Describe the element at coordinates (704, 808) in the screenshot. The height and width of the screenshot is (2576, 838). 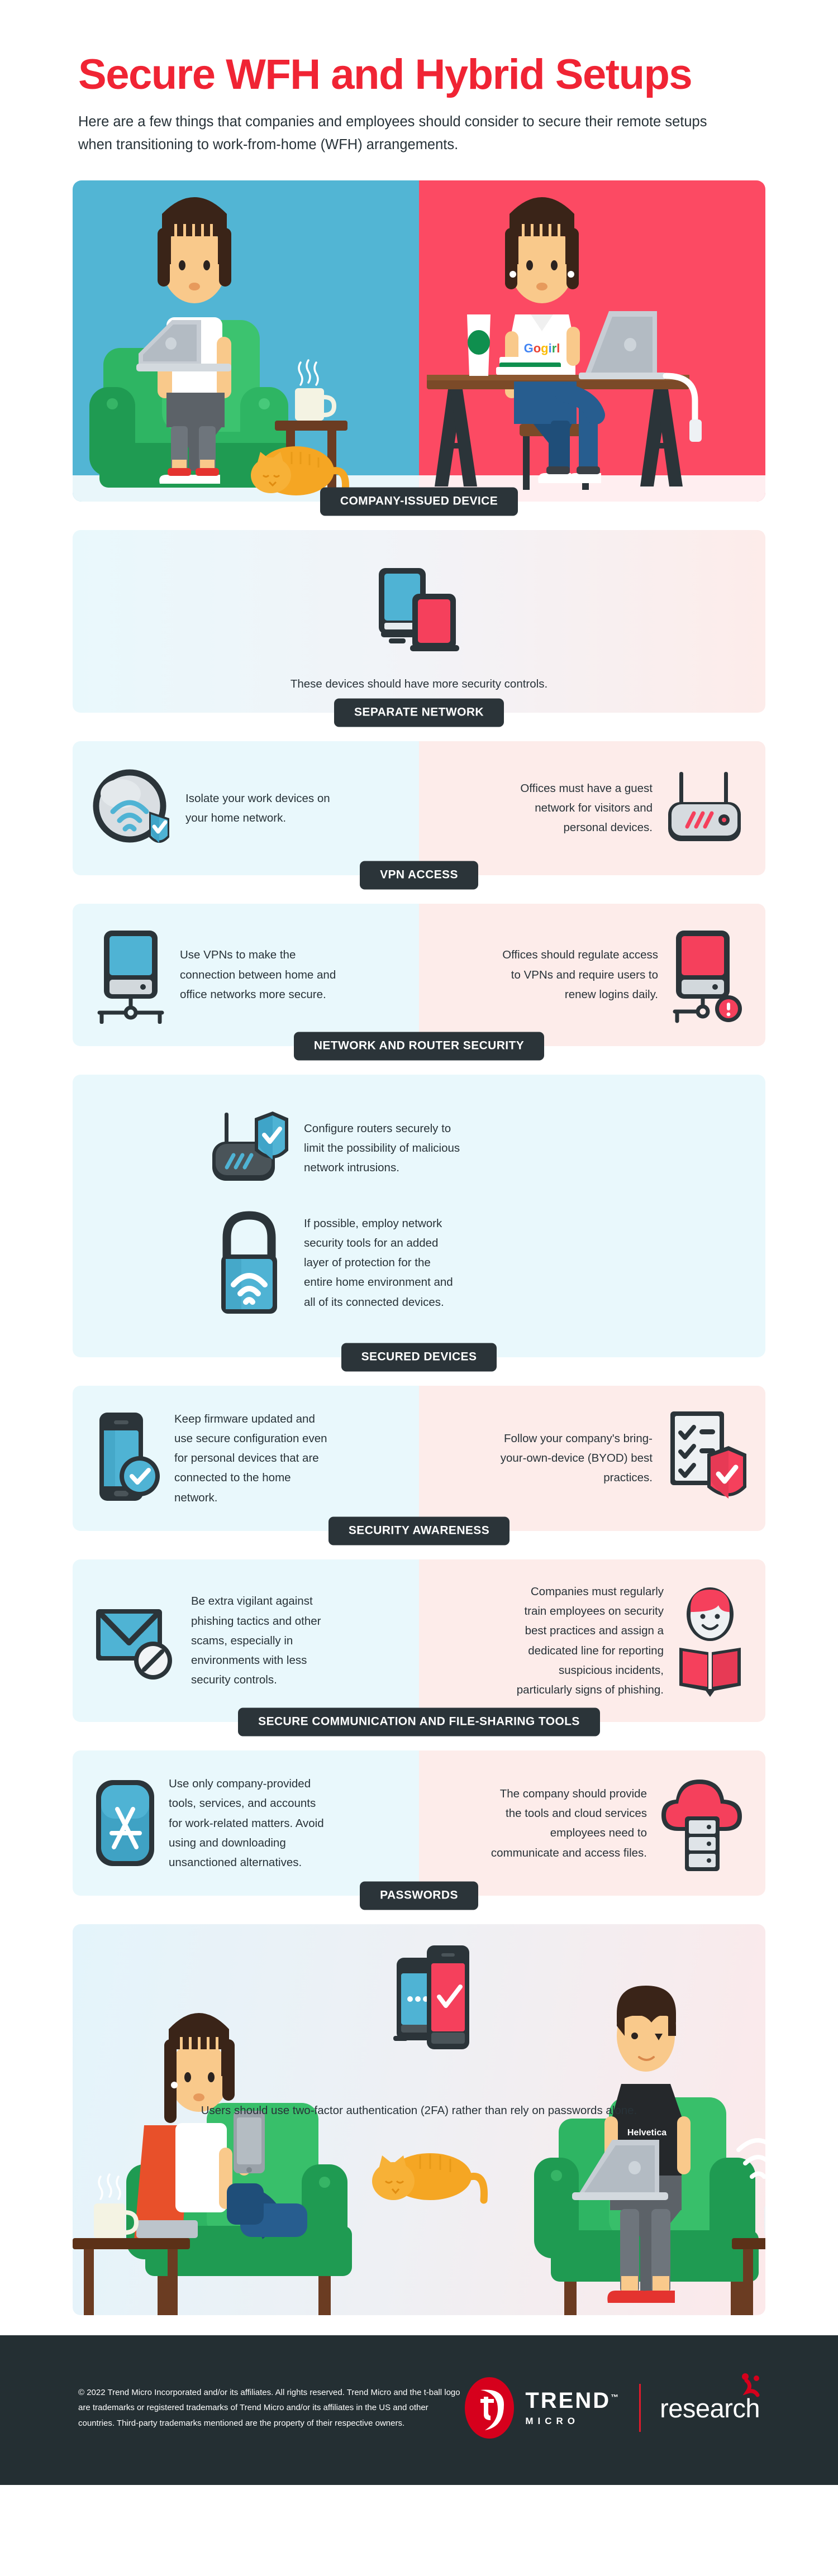
I see `router-icon` at that location.